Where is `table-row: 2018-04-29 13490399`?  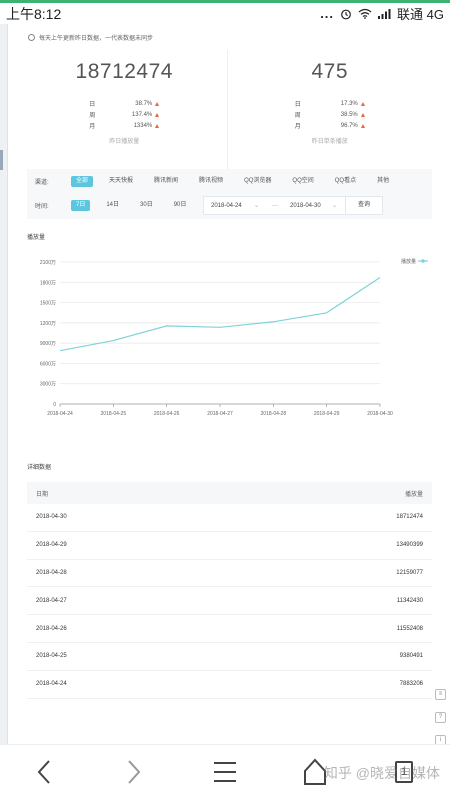
table-row: 2018-04-29 13490399 is located at coordinates (229, 546).